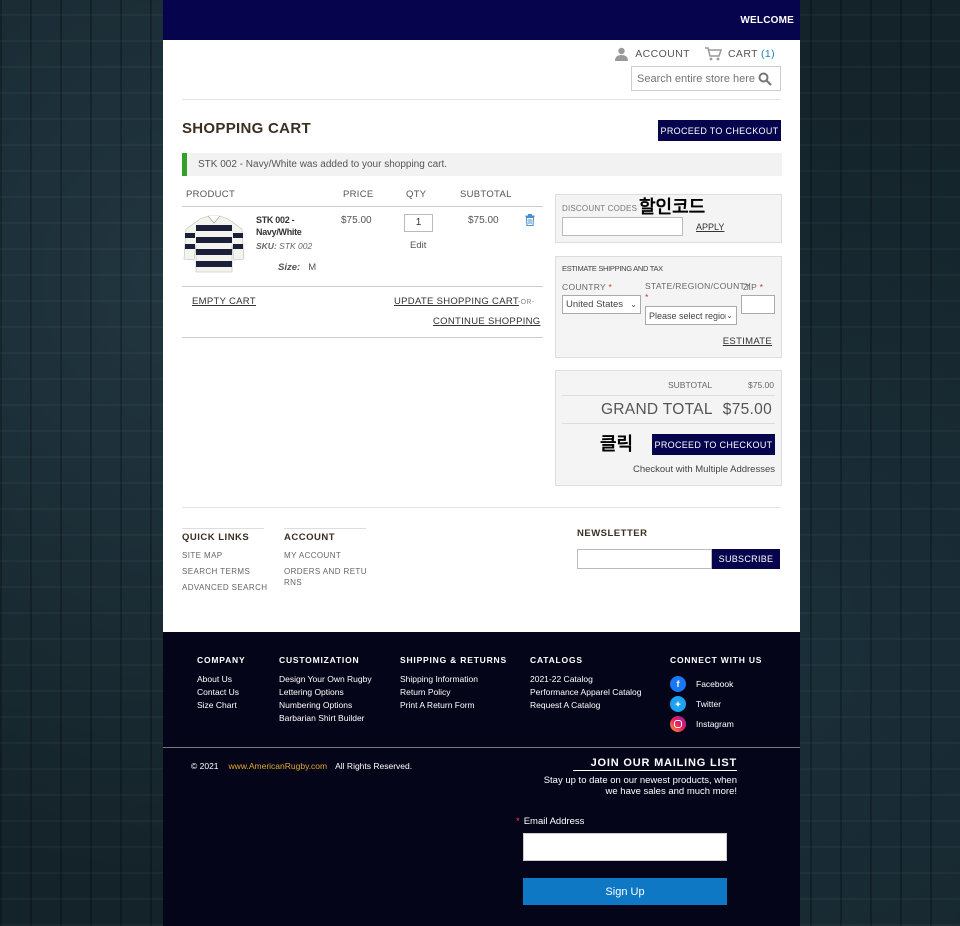  What do you see at coordinates (223, 535) in the screenshot?
I see `quick-links-title: QUICK LINKS` at bounding box center [223, 535].